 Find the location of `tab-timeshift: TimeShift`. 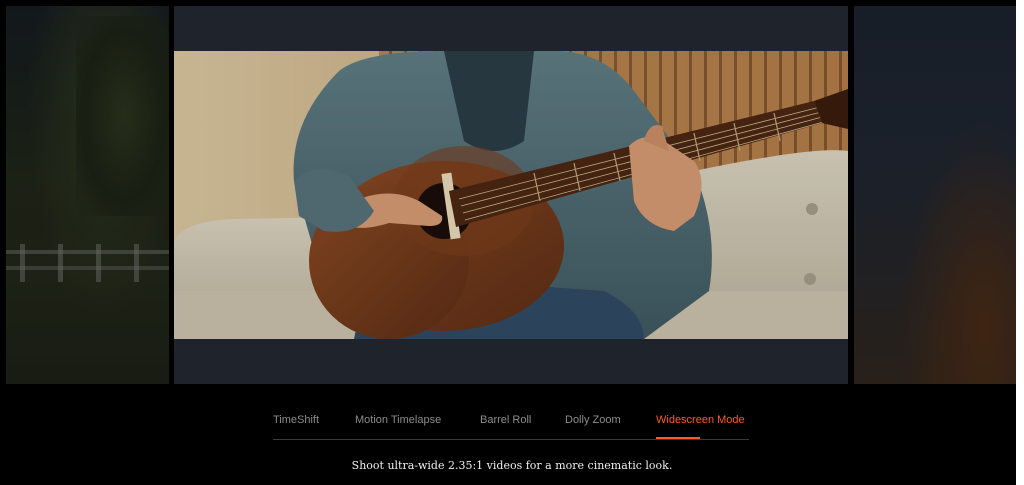

tab-timeshift: TimeShift is located at coordinates (296, 420).